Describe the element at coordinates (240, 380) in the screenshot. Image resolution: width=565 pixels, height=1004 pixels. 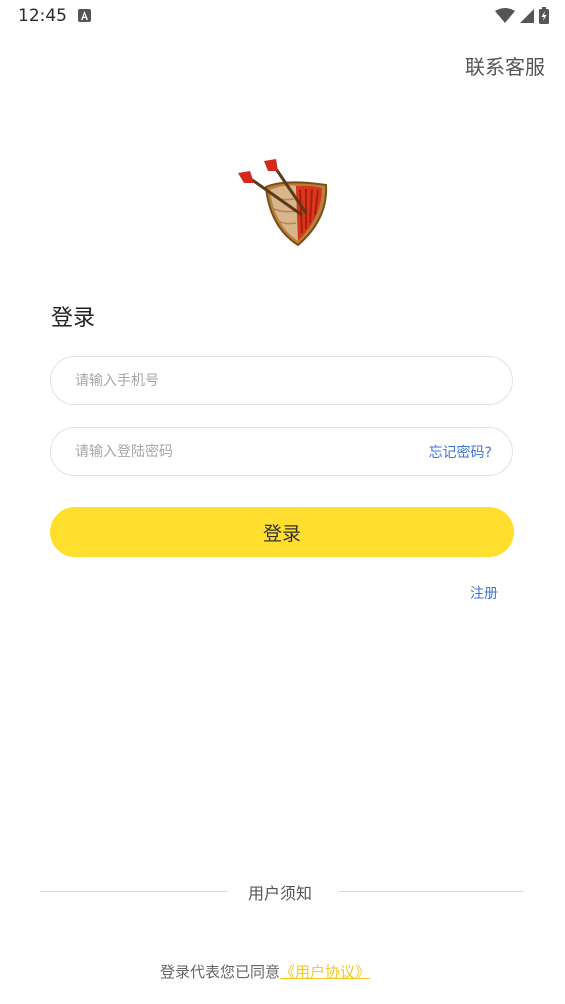
I see `phone-input` at that location.